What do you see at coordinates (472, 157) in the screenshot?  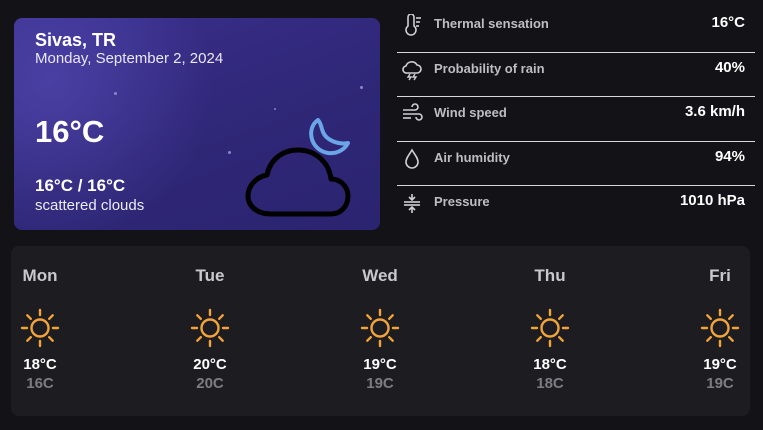 I see `detail-label: Air humidity` at bounding box center [472, 157].